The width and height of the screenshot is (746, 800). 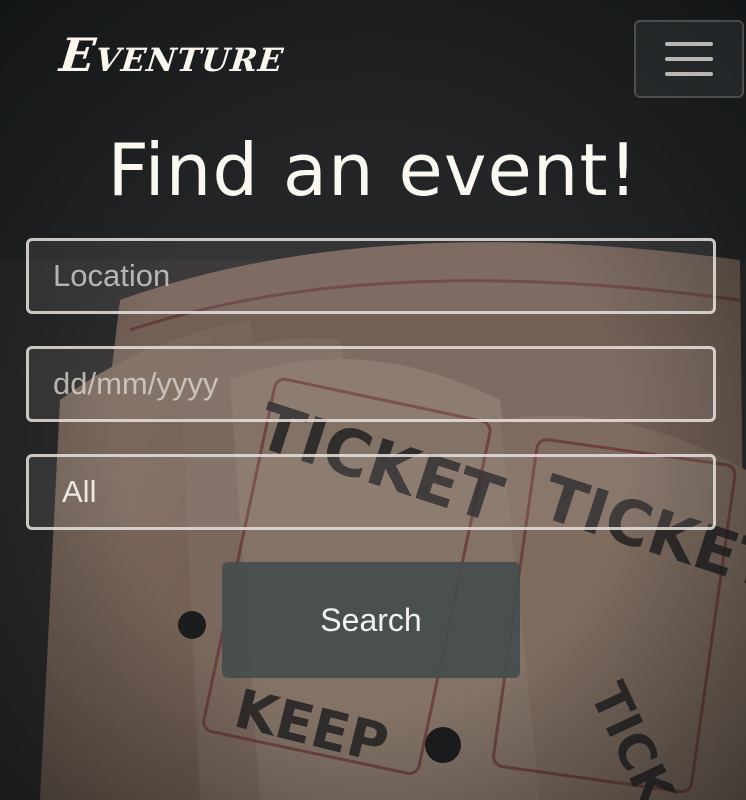 What do you see at coordinates (79, 491) in the screenshot?
I see `category-select-value: All` at bounding box center [79, 491].